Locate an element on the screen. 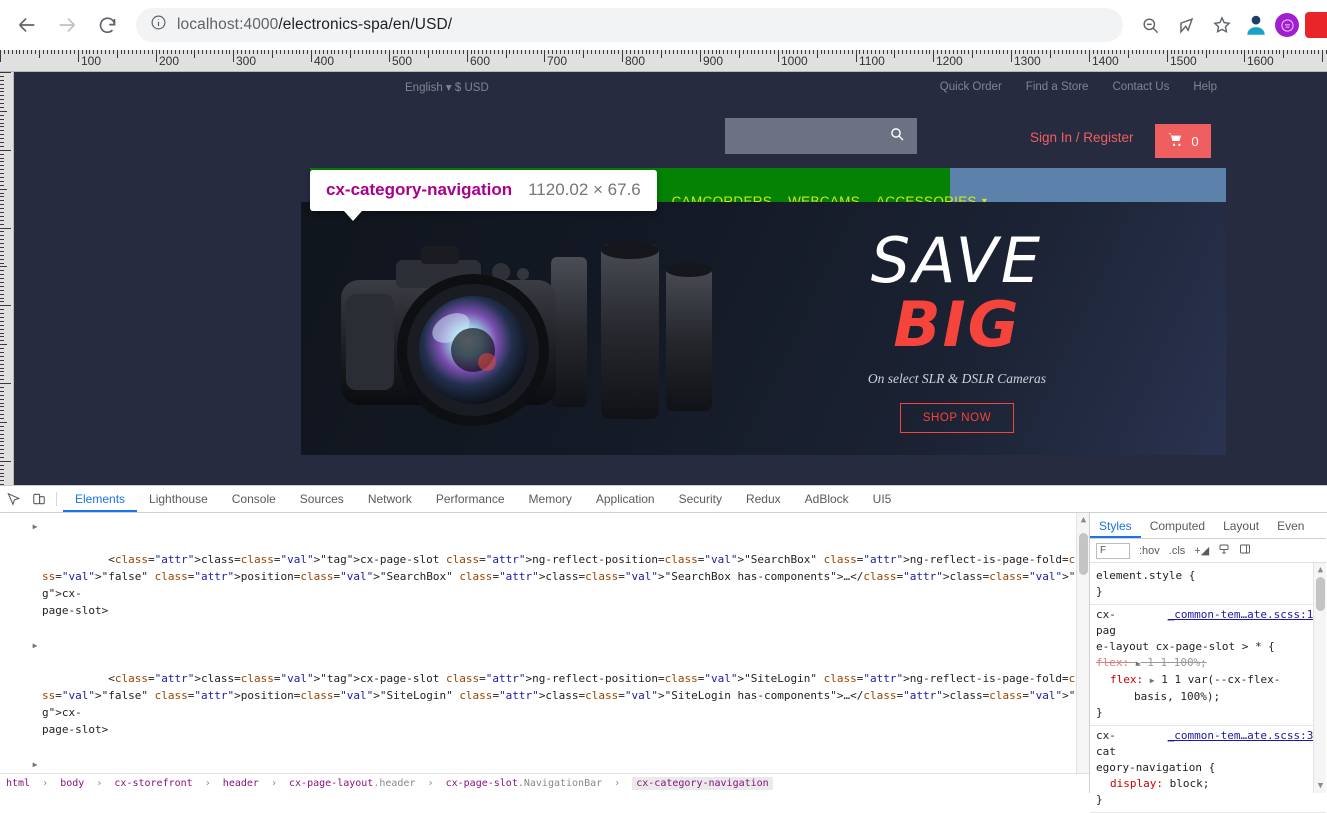  devtools-tab-application: Application is located at coordinates (625, 499).